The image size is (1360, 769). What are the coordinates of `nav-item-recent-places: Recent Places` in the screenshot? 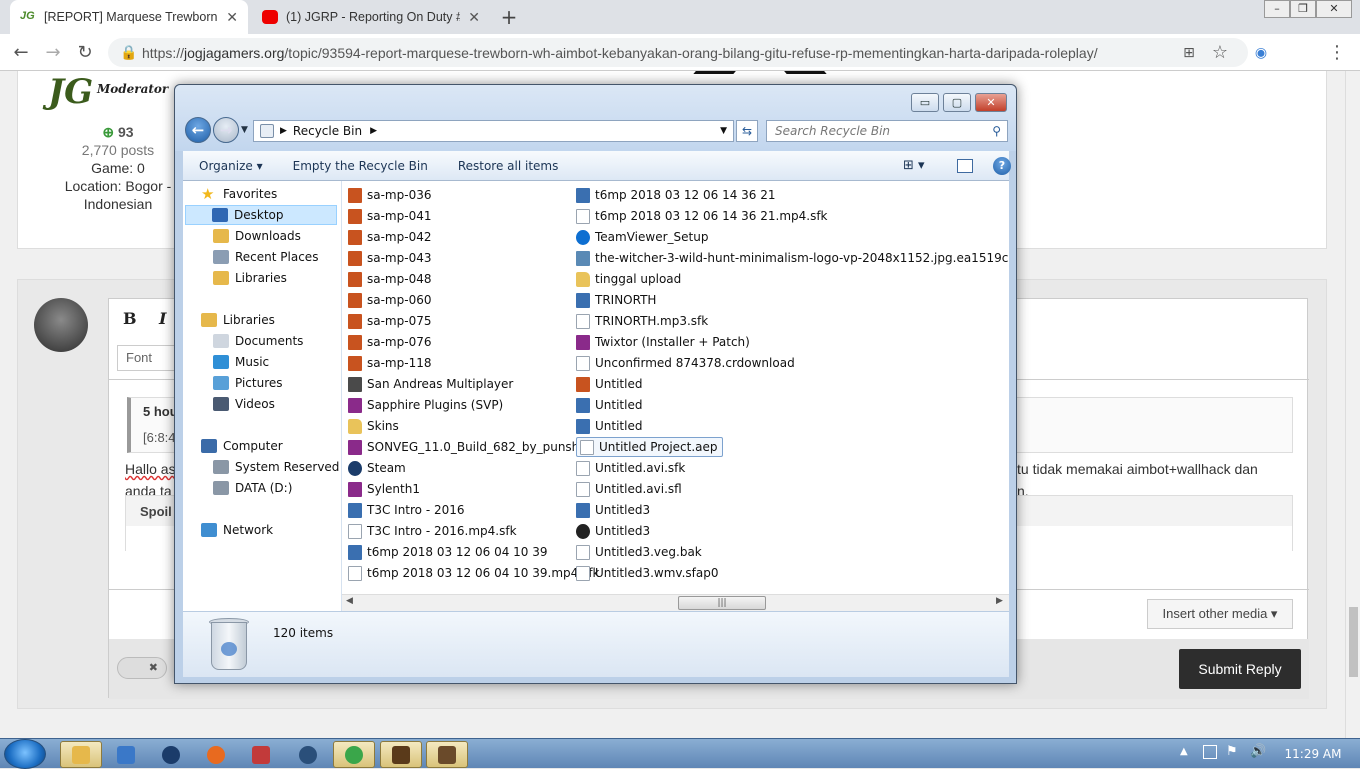 It's located at (265, 257).